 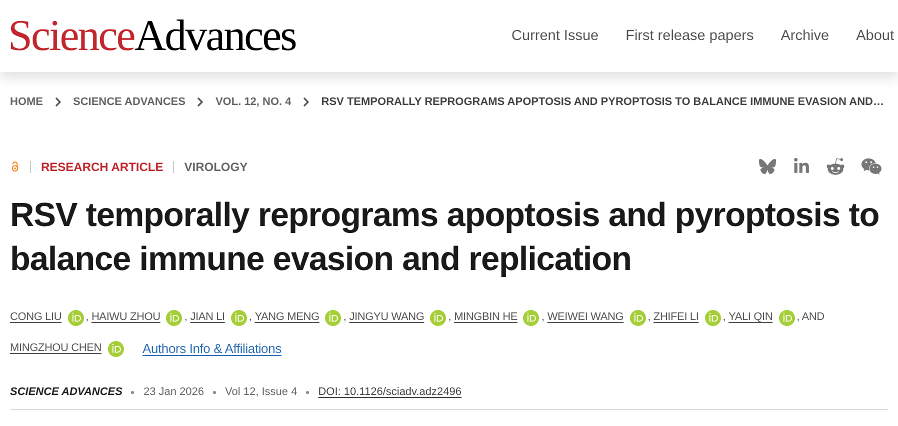 I want to click on author-link: YALI QIN, so click(x=750, y=317).